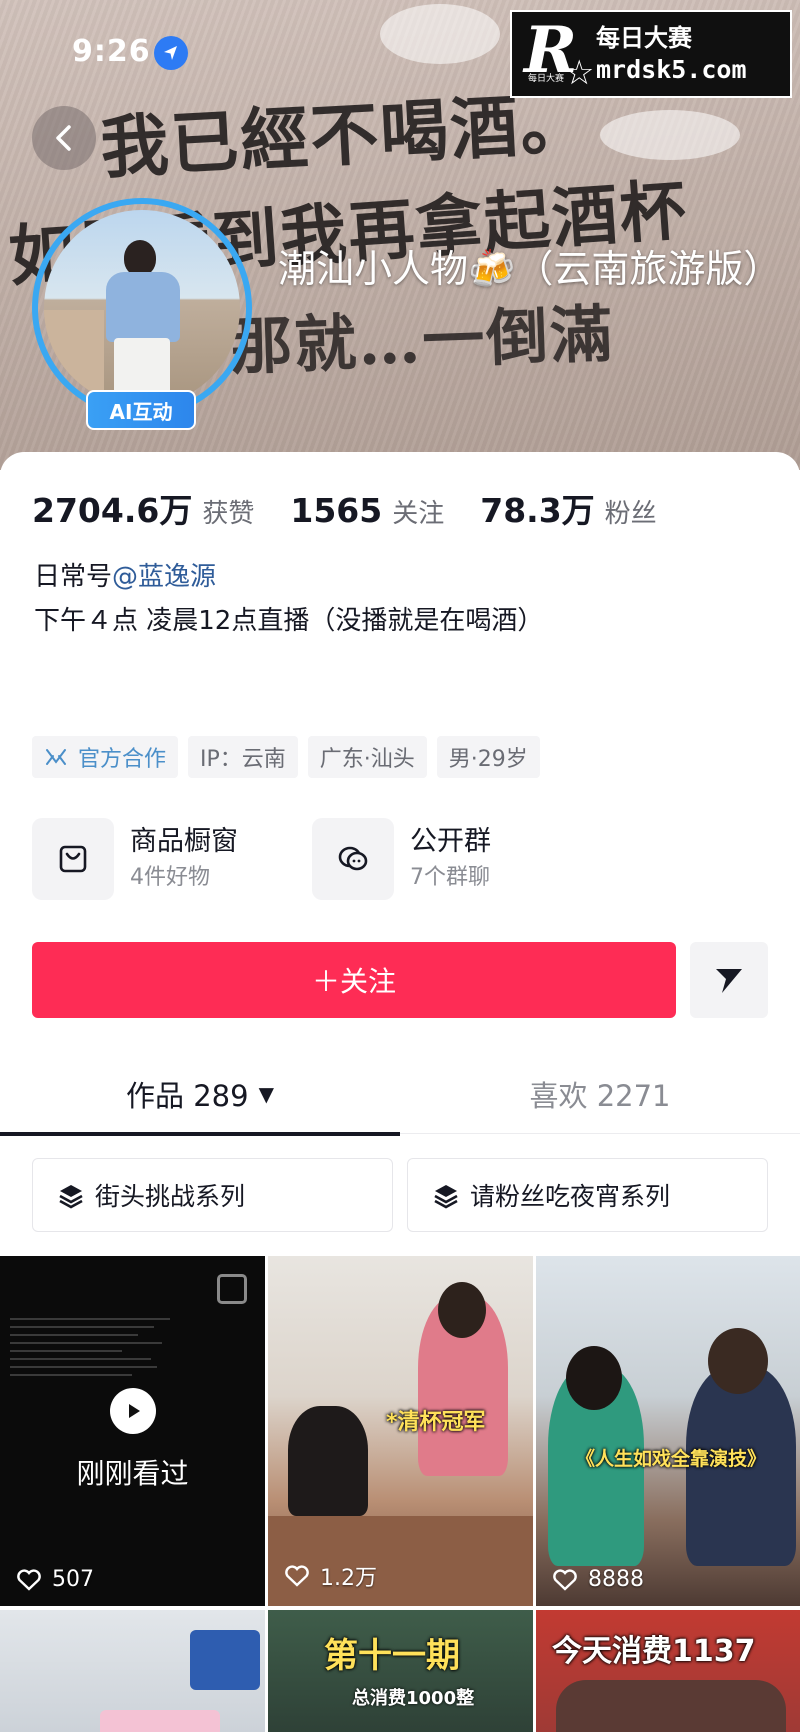 Image resolution: width=800 pixels, height=1732 pixels. I want to click on watermark-logo: R ☆ 每日大赛 每日大赛 mrdsk5.com, so click(651, 54).